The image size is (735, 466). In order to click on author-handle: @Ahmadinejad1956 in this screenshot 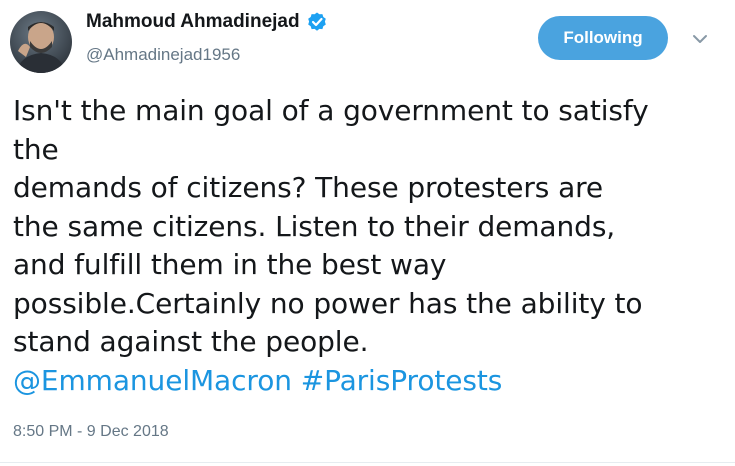, I will do `click(163, 55)`.